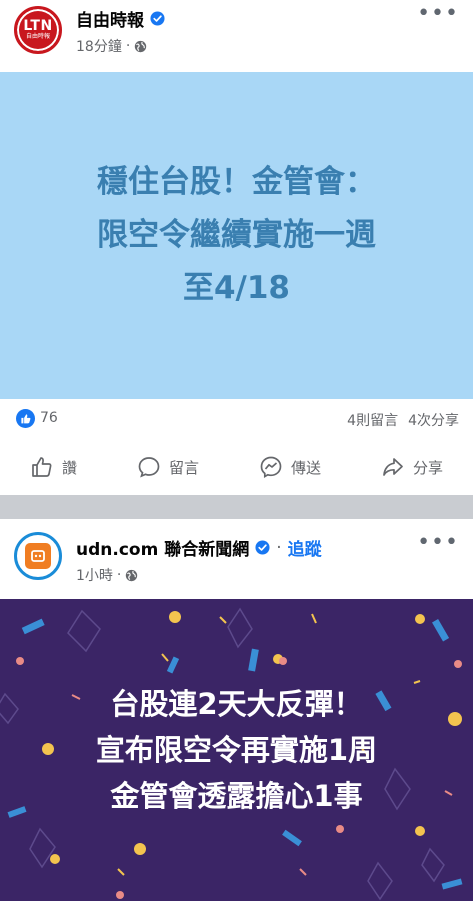 Image resolution: width=473 pixels, height=901 pixels. I want to click on page-name: 自由時報, so click(110, 18).